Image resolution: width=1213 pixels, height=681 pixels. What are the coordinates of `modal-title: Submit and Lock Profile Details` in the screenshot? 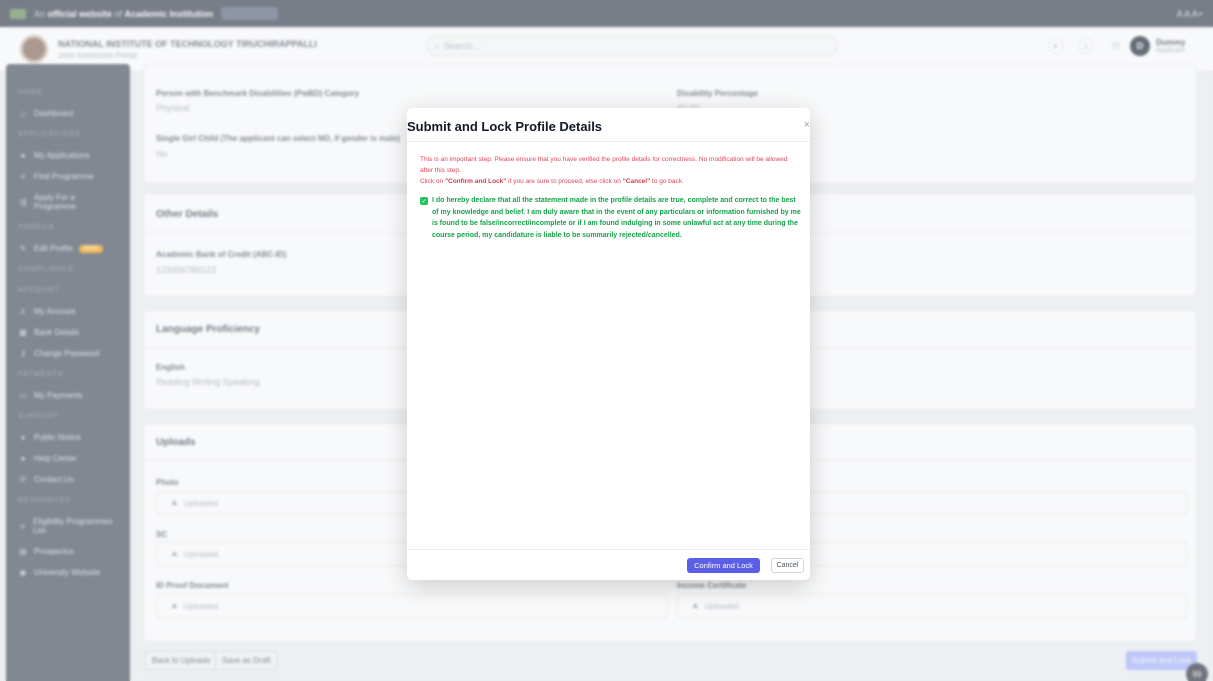 It's located at (505, 126).